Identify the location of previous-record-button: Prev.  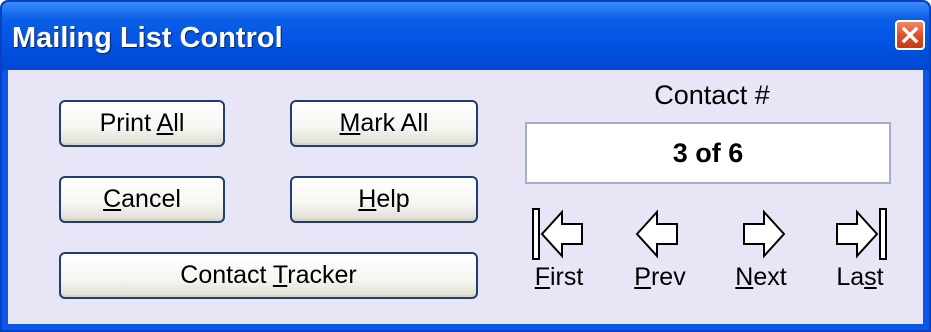
(660, 250).